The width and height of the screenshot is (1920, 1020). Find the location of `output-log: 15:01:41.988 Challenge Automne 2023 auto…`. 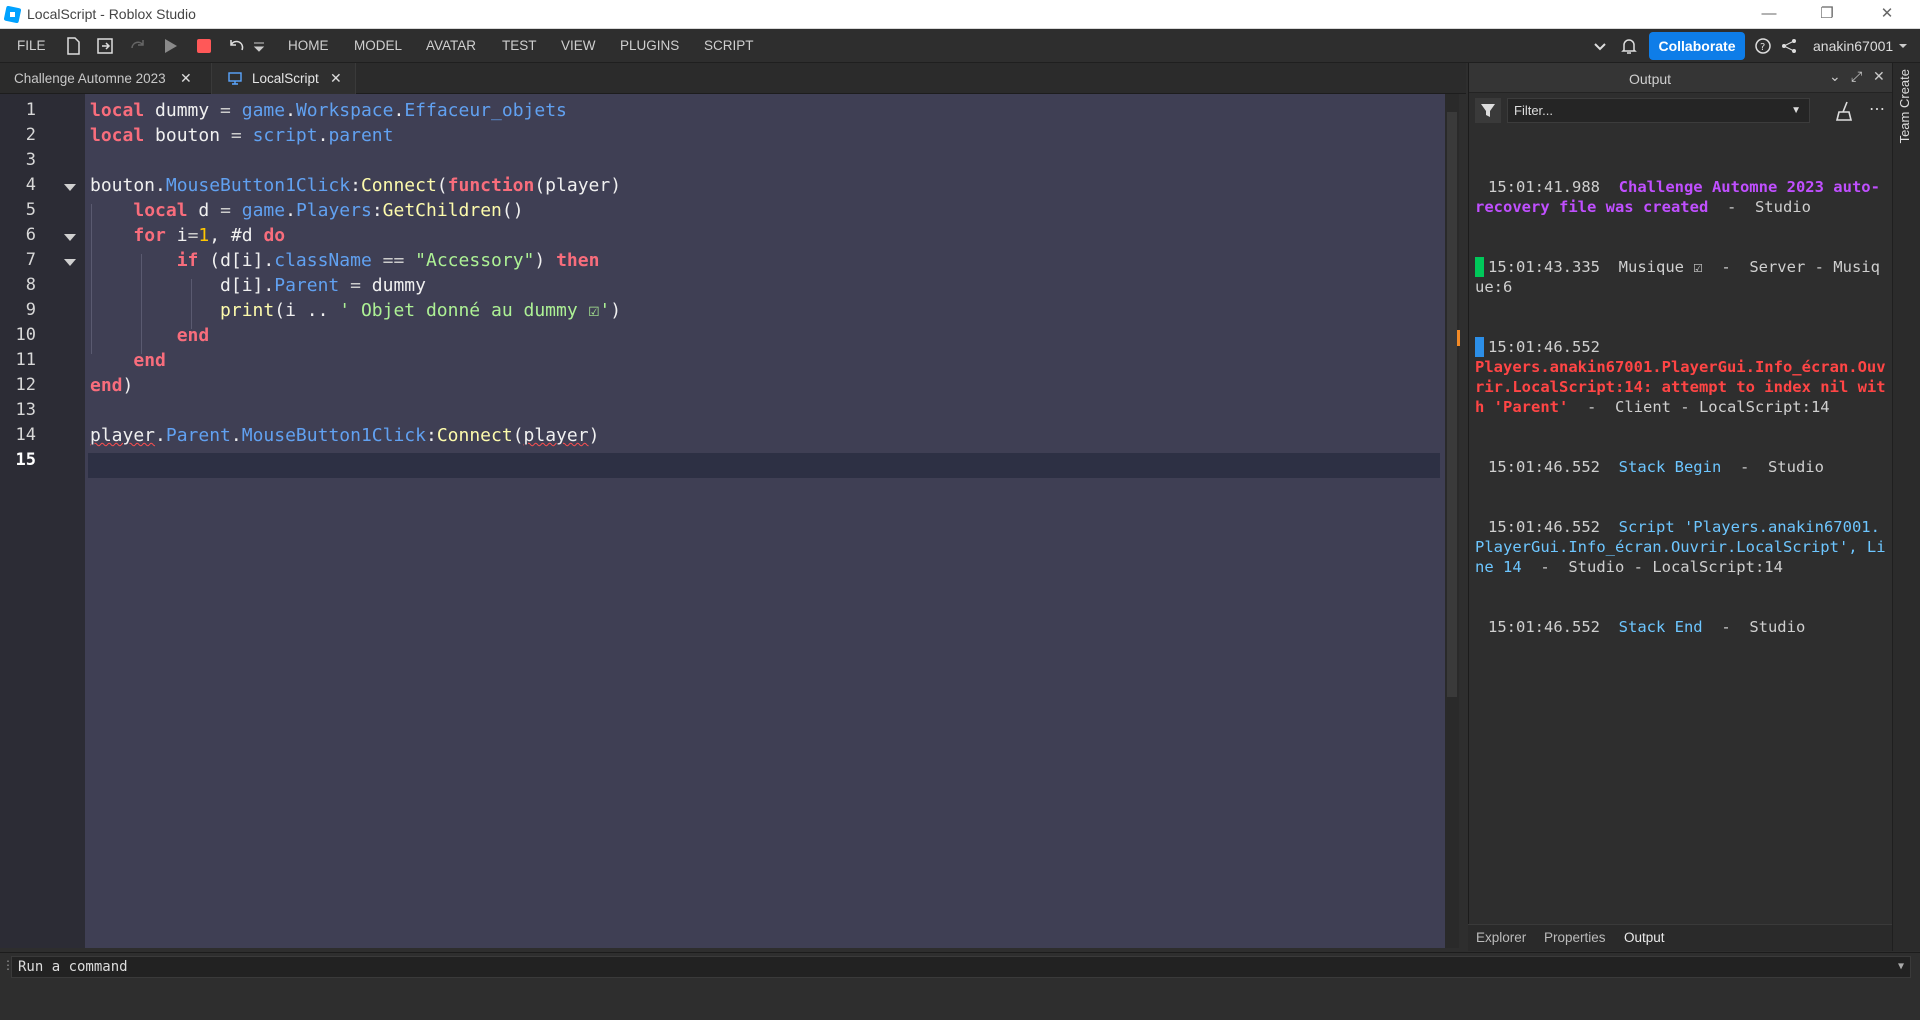

output-log: 15:01:41.988 Challenge Automne 2023 auto… is located at coordinates (1681, 407).